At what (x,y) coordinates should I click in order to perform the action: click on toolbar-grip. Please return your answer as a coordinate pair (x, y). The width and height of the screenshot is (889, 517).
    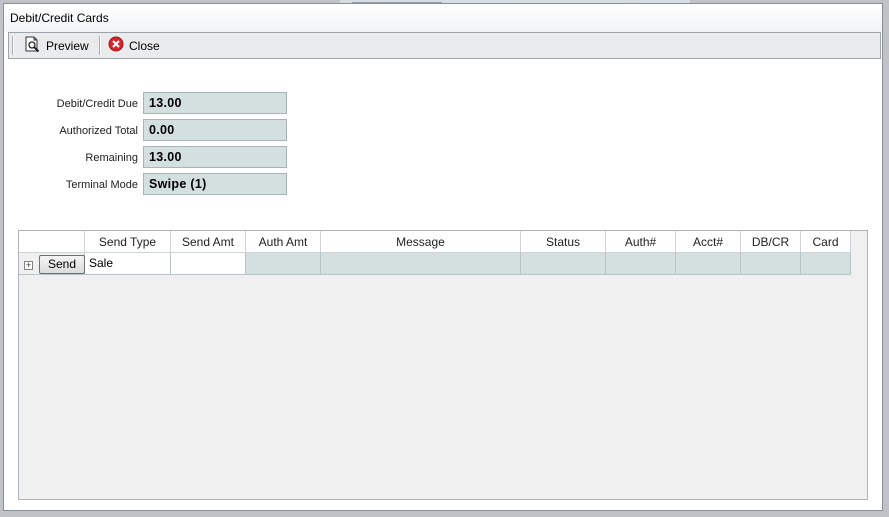
    Looking at the image, I should click on (13, 45).